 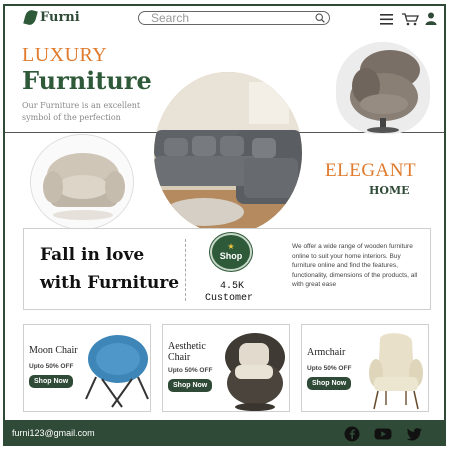 What do you see at coordinates (228, 153) in the screenshot?
I see `sofa-image` at bounding box center [228, 153].